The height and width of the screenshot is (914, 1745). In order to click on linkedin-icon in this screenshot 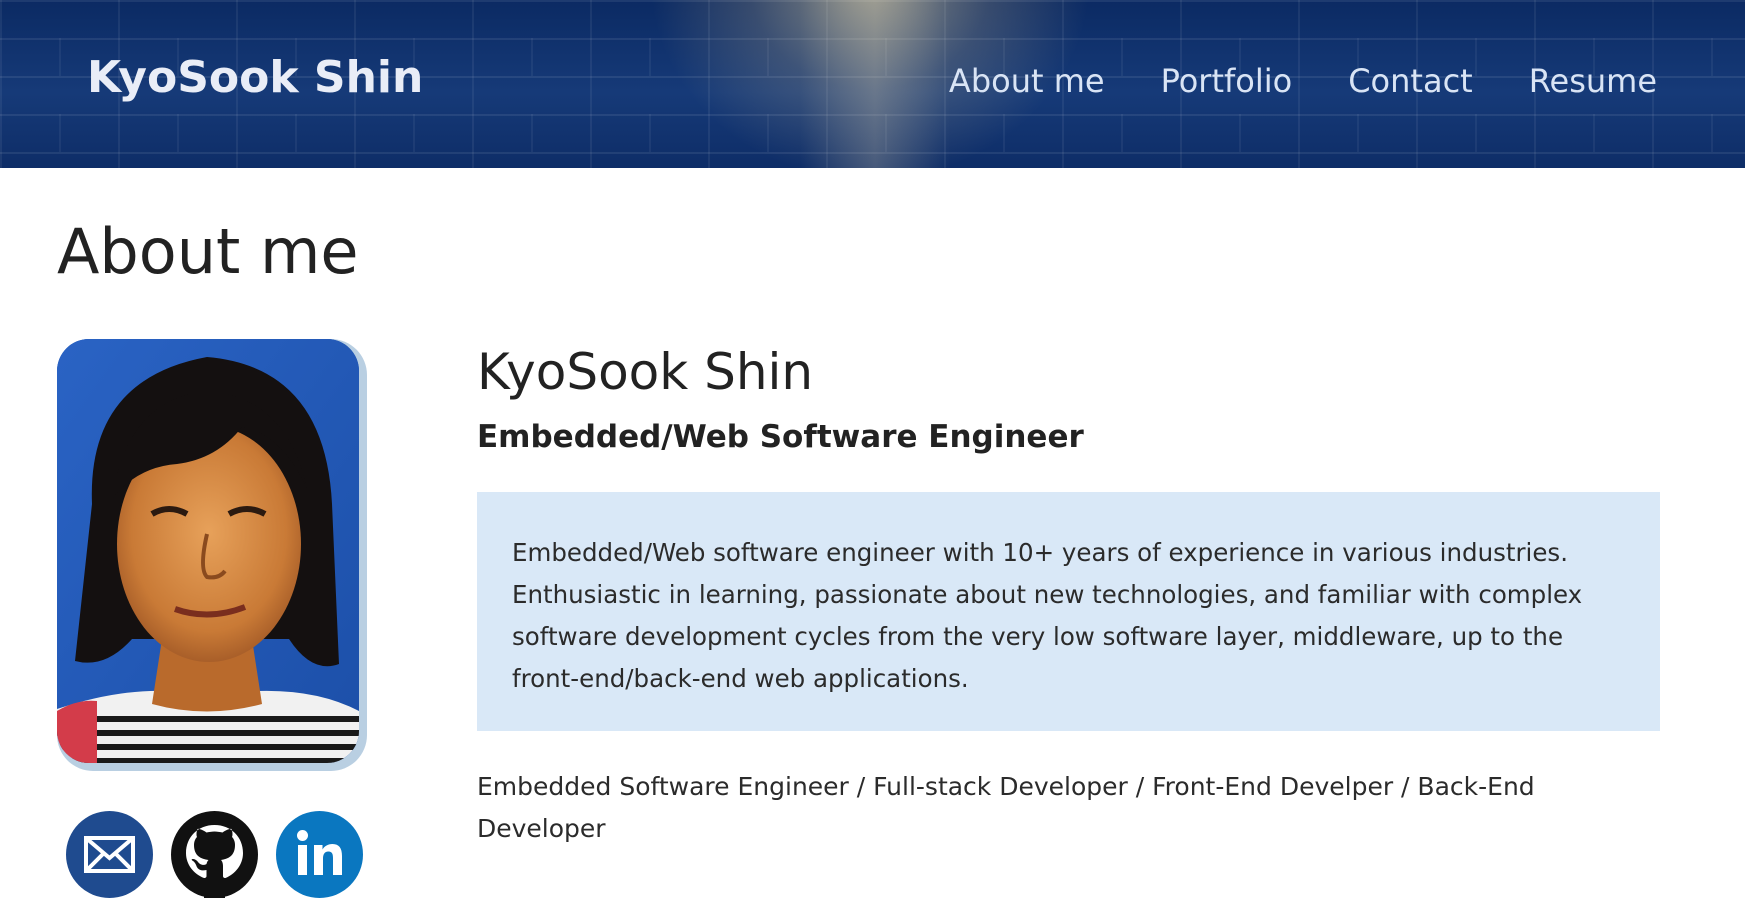, I will do `click(319, 854)`.